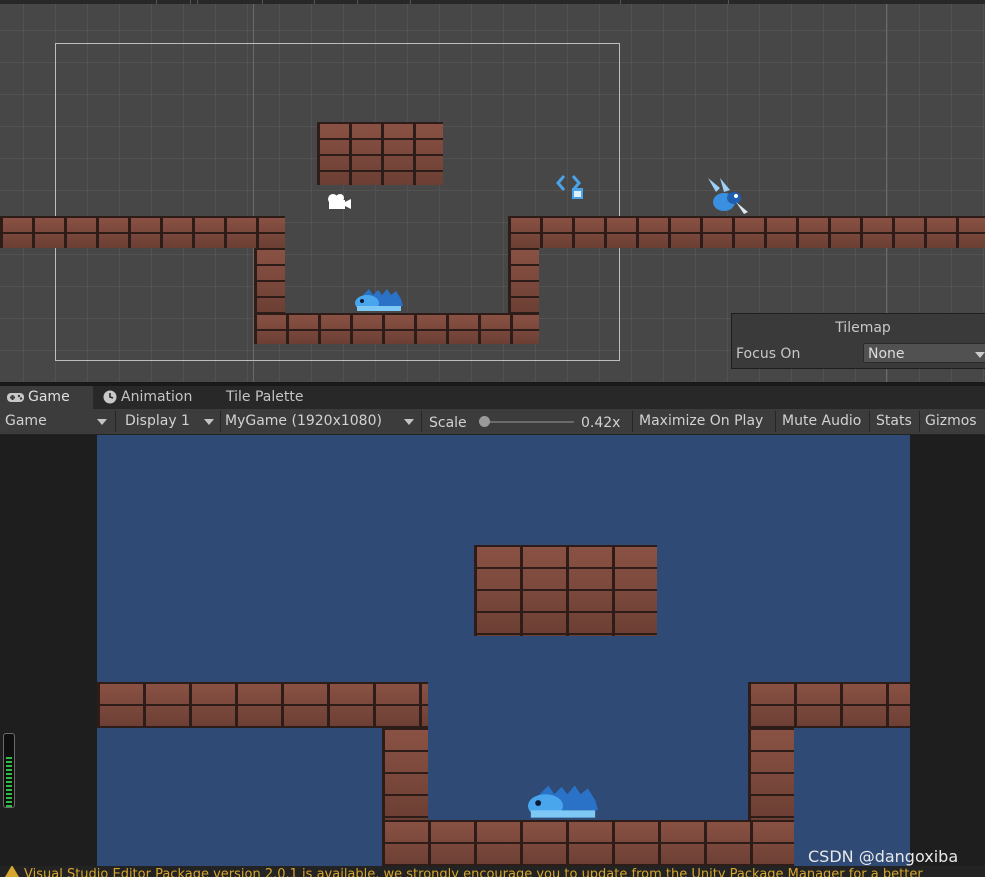 Image resolution: width=985 pixels, height=877 pixels. I want to click on enemy-fly-sprite, so click(727, 196).